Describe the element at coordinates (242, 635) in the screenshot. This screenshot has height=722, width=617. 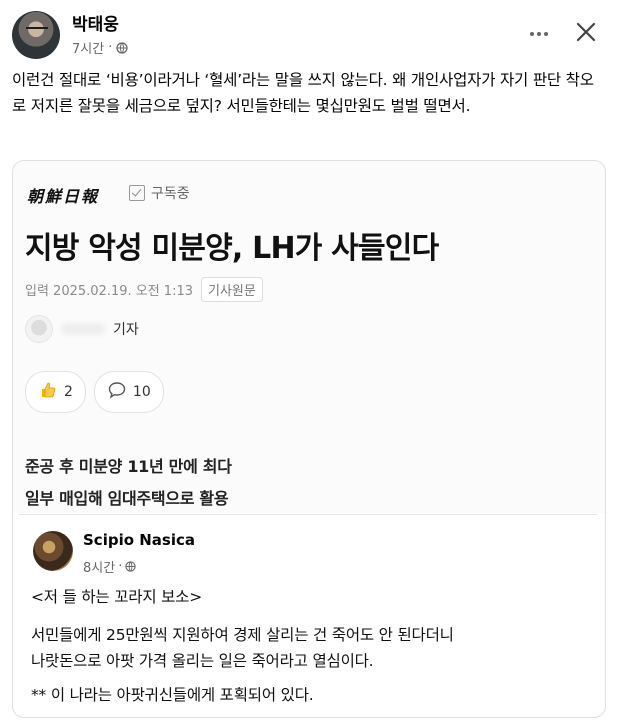
I see `comment-line: 서민들에게 25만원씩 지원하여 경제 살리는 건 죽어도 안 된다더니` at that location.